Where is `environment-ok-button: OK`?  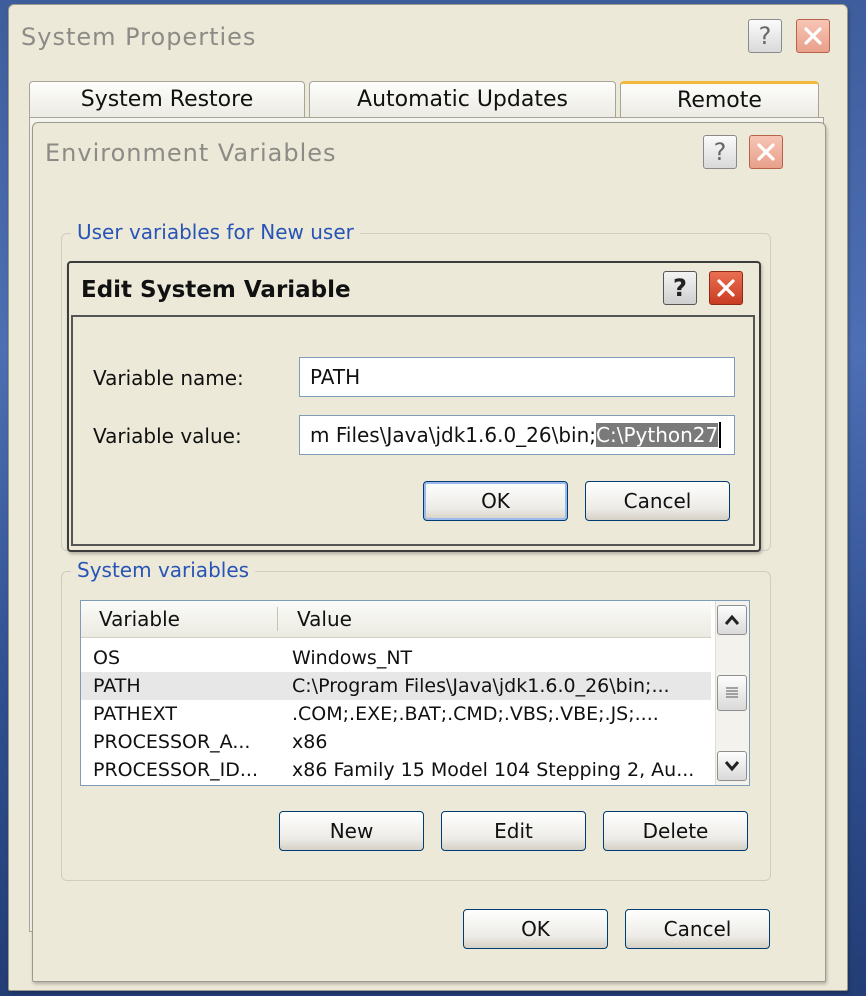 environment-ok-button: OK is located at coordinates (535, 929).